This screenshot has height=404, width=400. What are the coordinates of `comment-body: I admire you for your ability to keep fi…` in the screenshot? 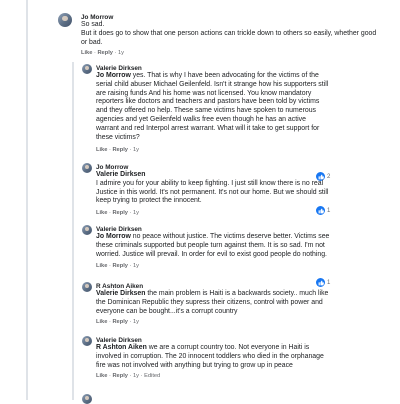 It's located at (212, 192).